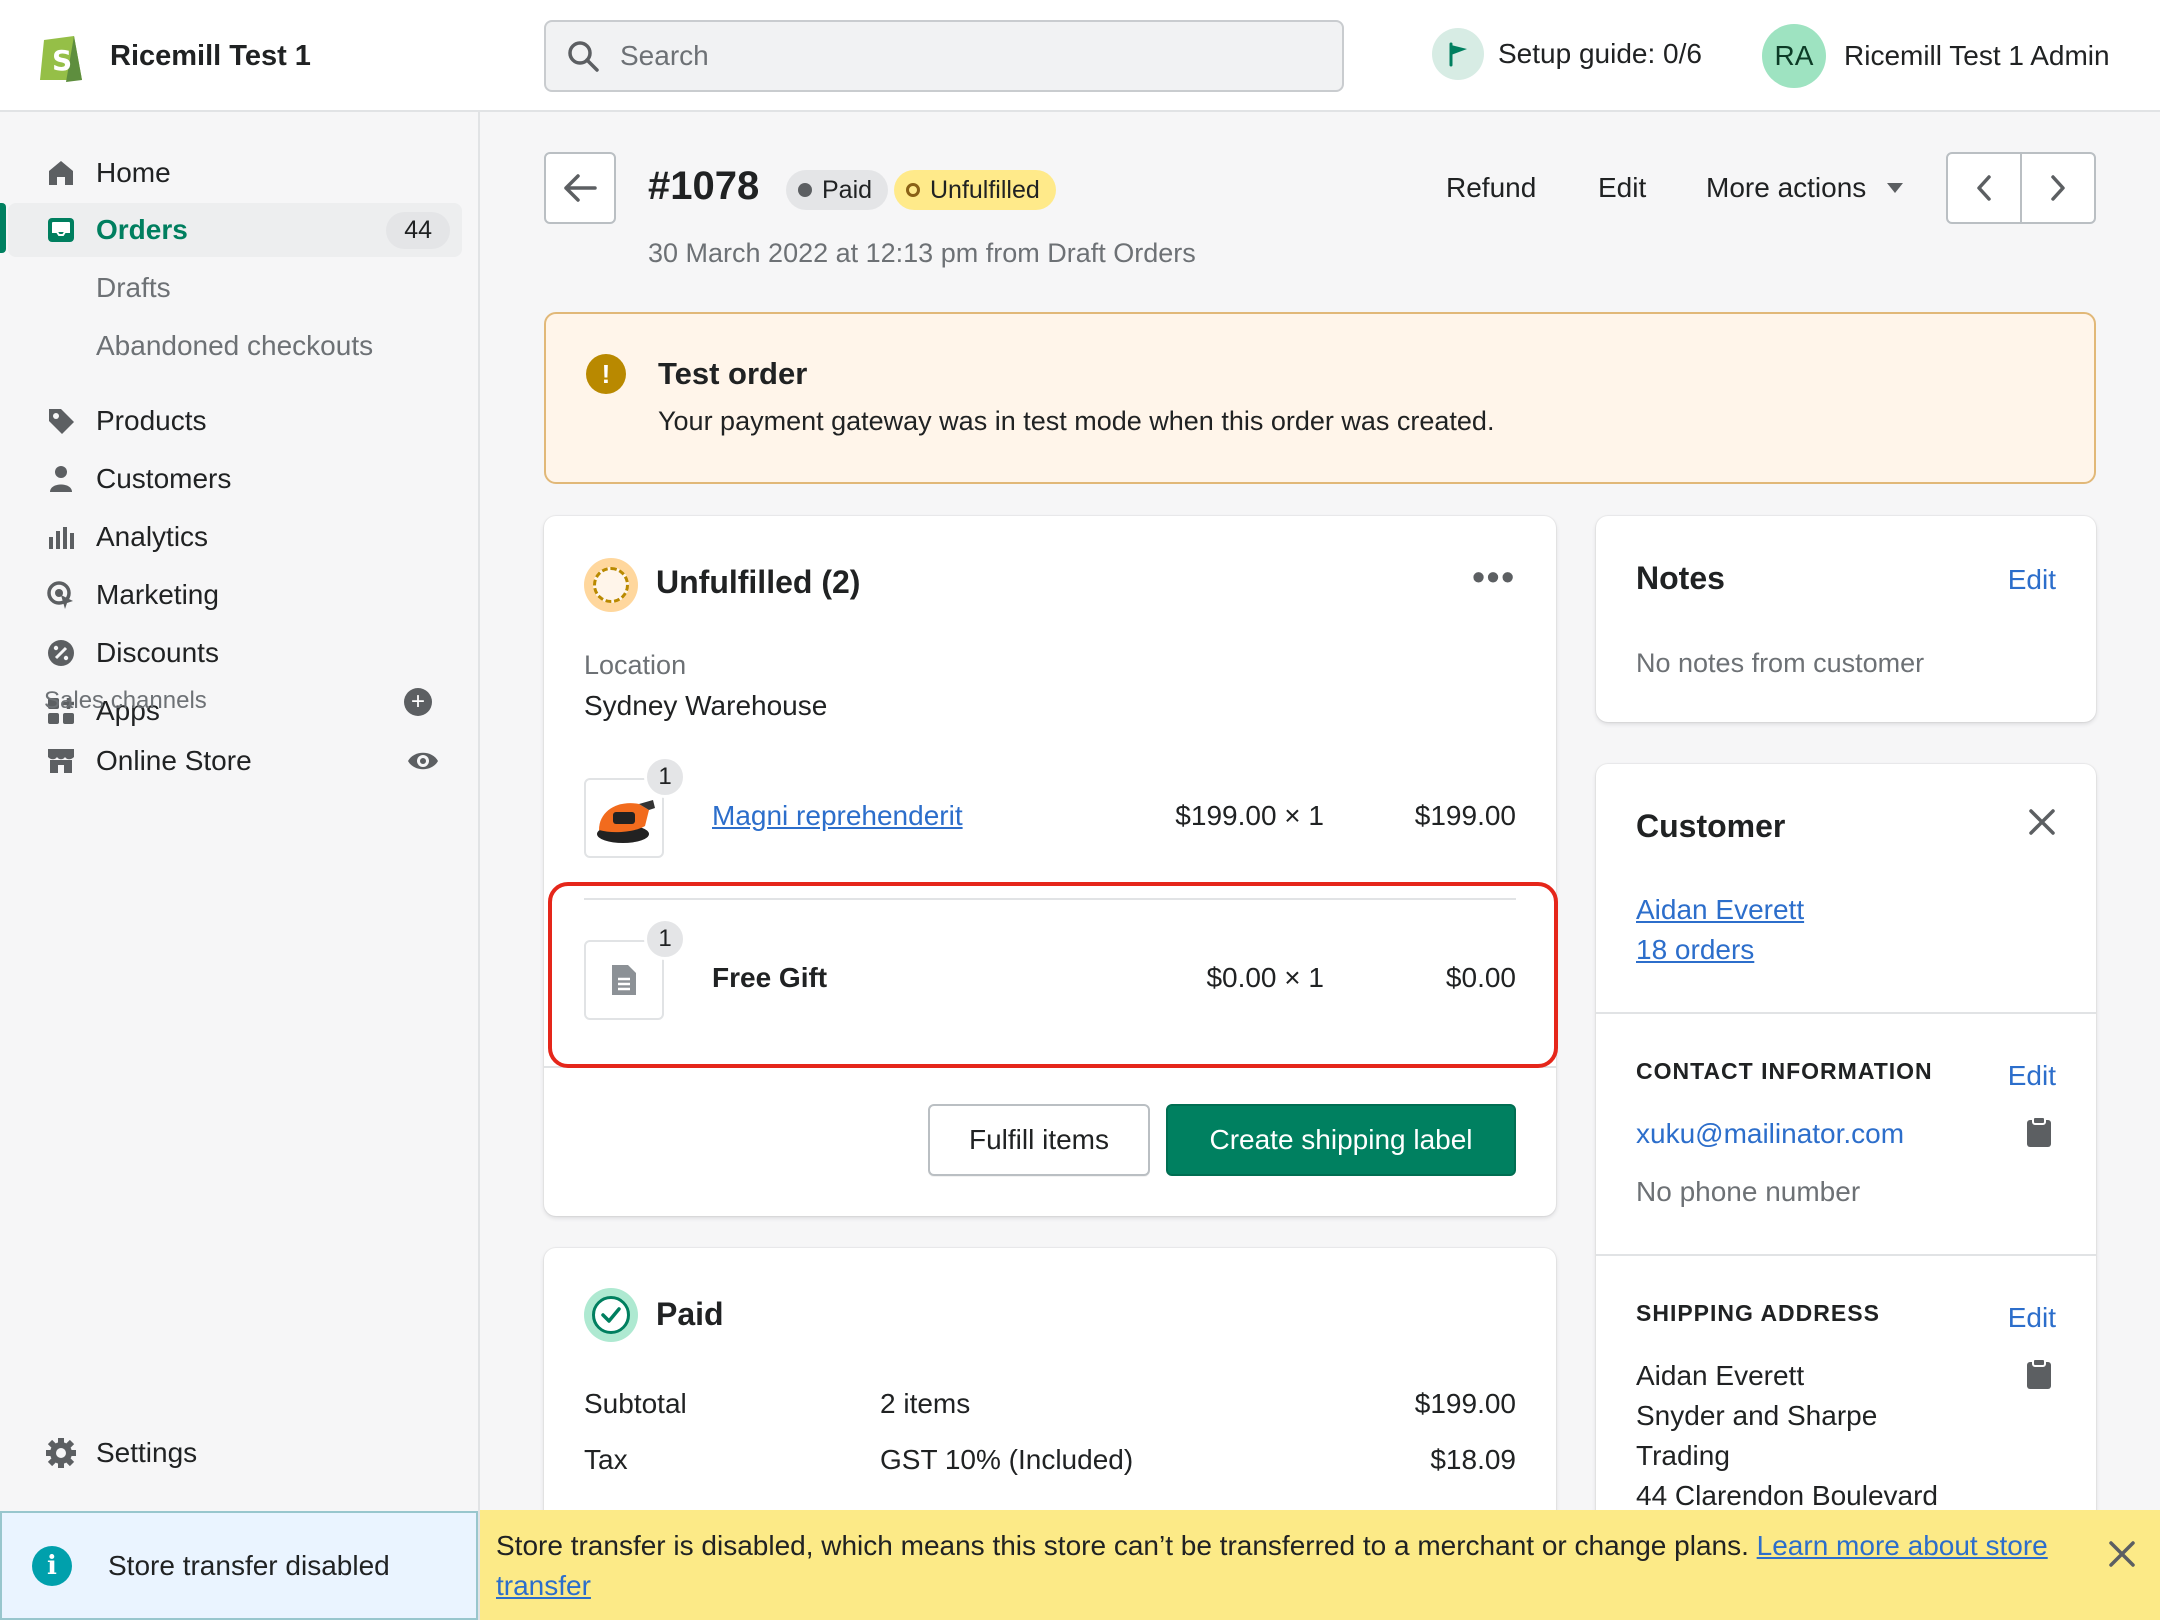 The height and width of the screenshot is (1620, 2160). I want to click on previous-order-button, so click(1985, 188).